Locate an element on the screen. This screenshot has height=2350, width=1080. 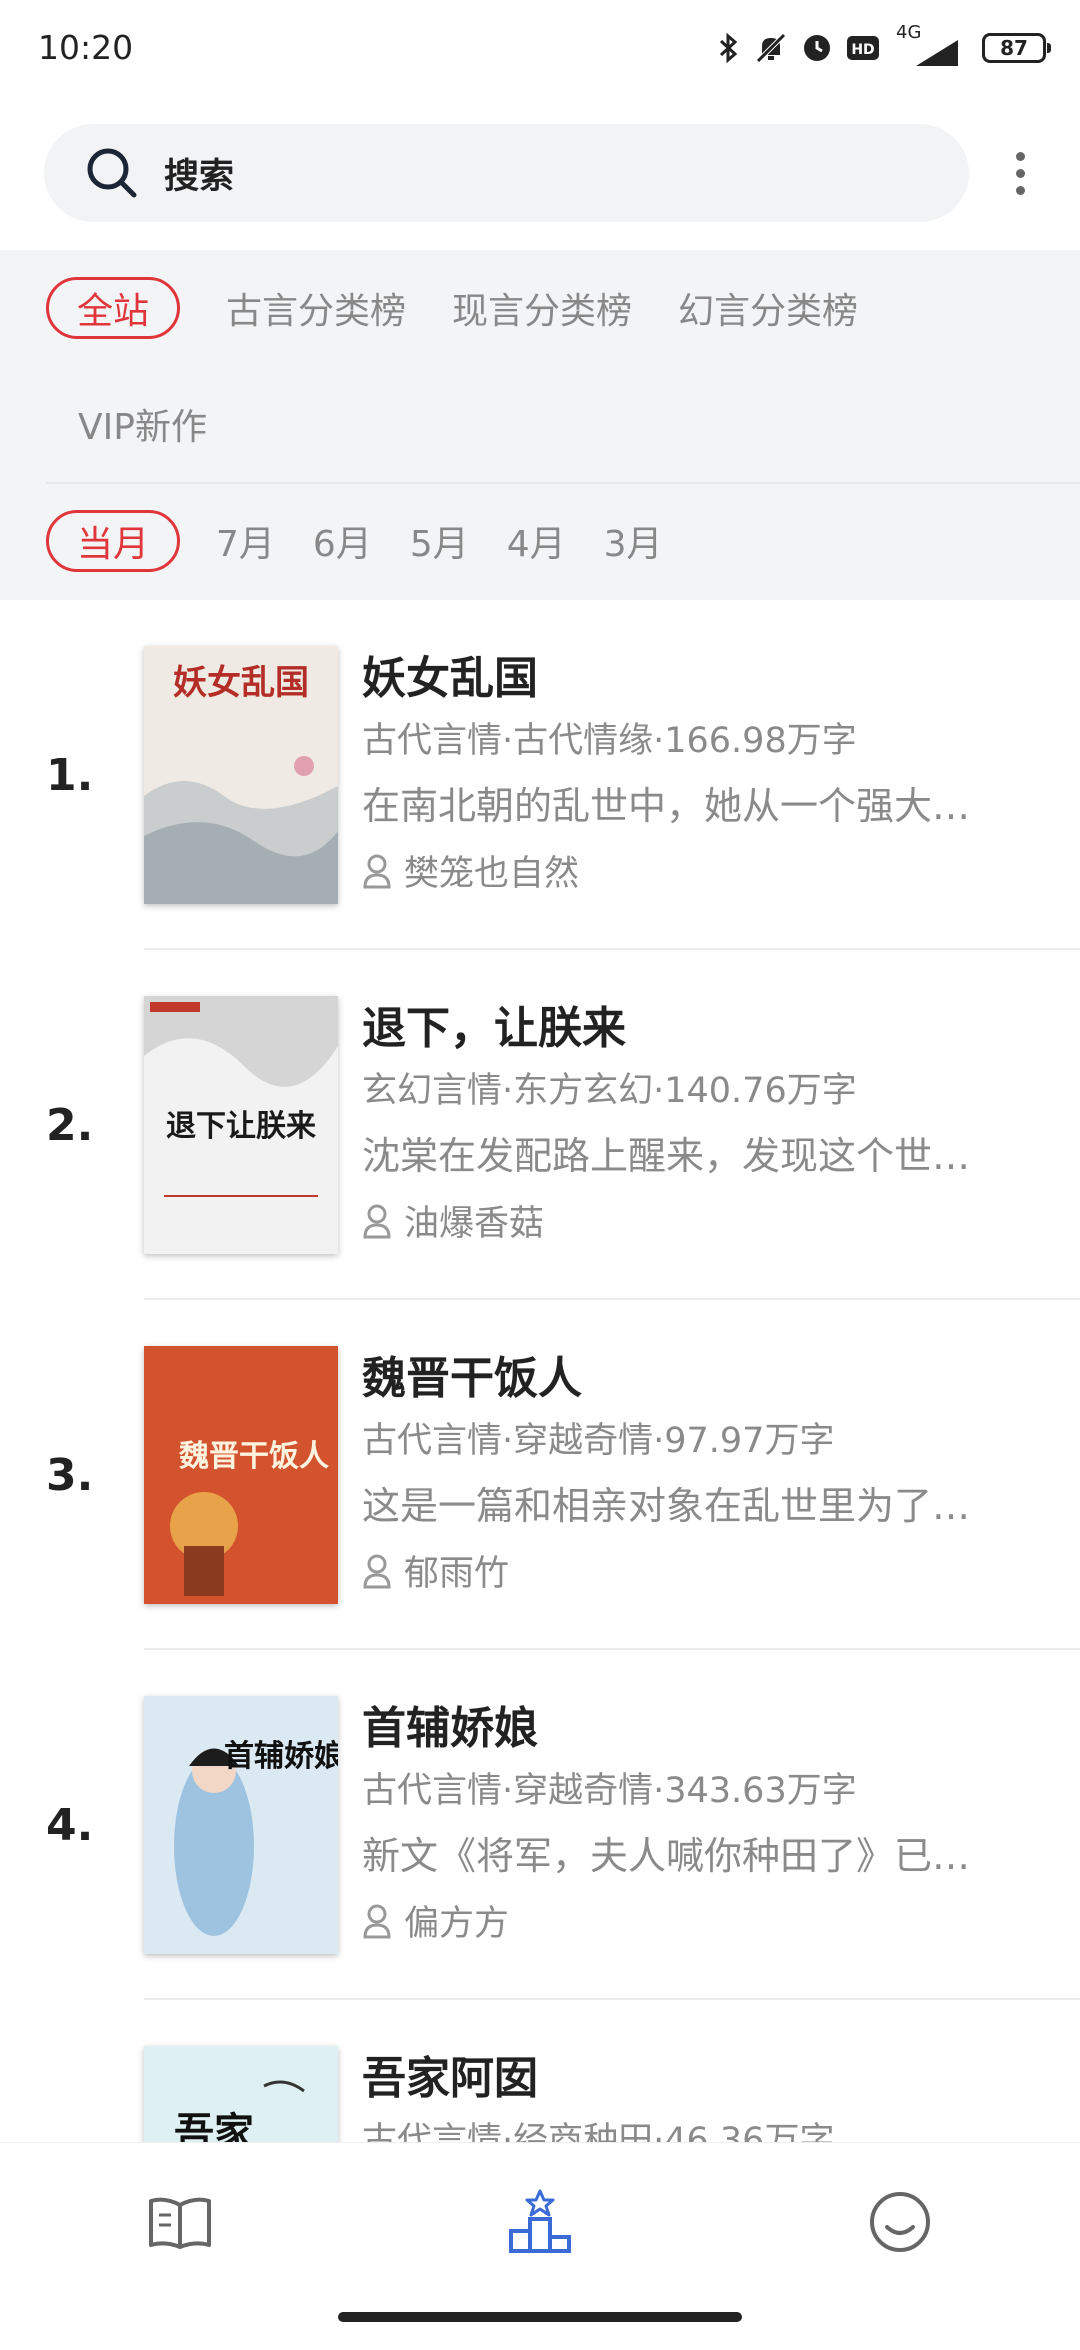
category-tab-fantasy: 幻言分类榜 is located at coordinates (768, 308).